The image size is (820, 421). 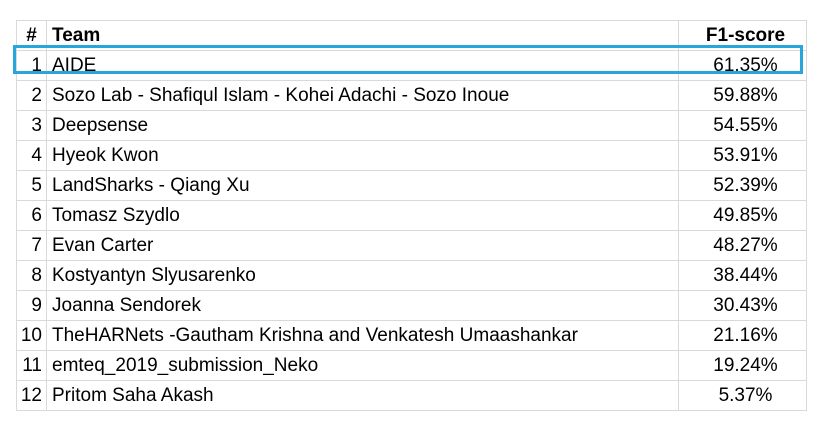 What do you see at coordinates (742, 335) in the screenshot?
I see `score-cell: 21.16%` at bounding box center [742, 335].